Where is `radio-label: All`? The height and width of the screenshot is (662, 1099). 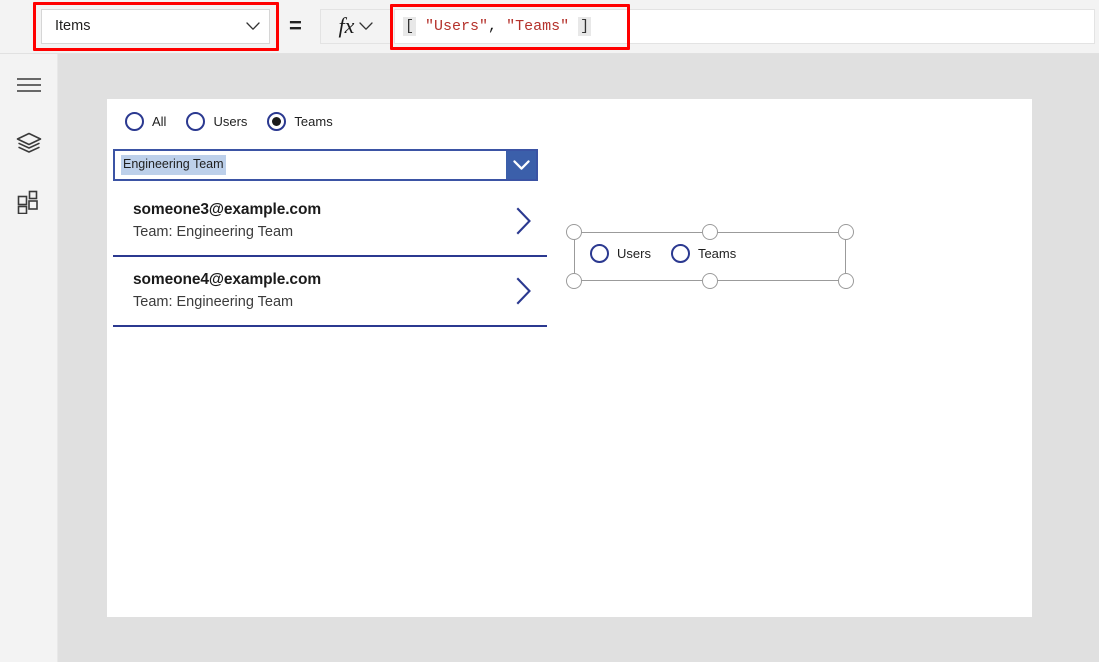
radio-label: All is located at coordinates (159, 121).